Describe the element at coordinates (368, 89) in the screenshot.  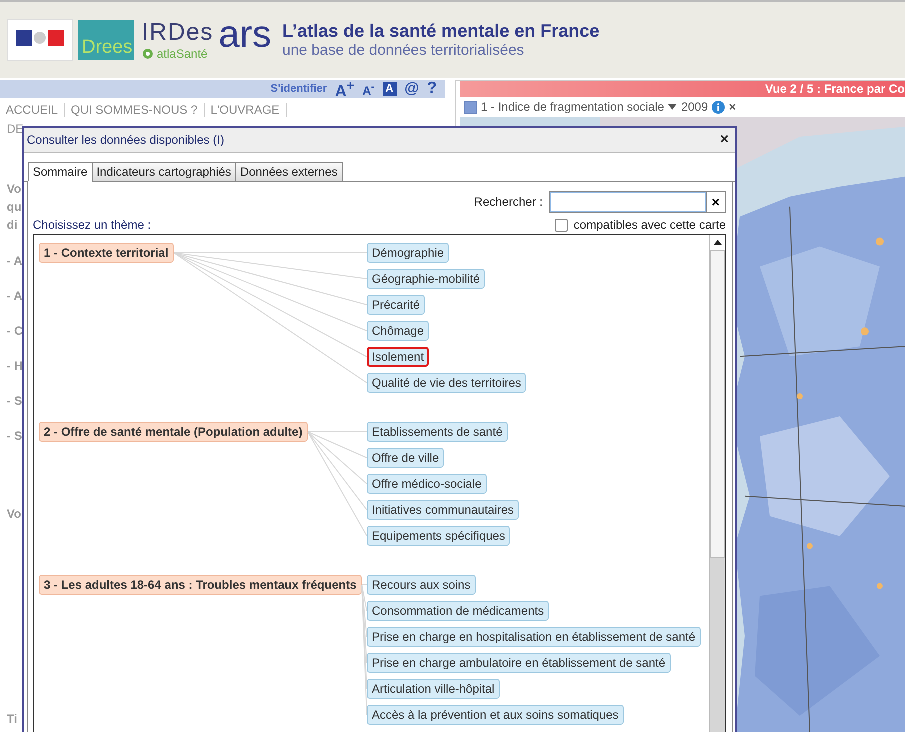
I see `font-smaller-button: A$^{-}$` at that location.